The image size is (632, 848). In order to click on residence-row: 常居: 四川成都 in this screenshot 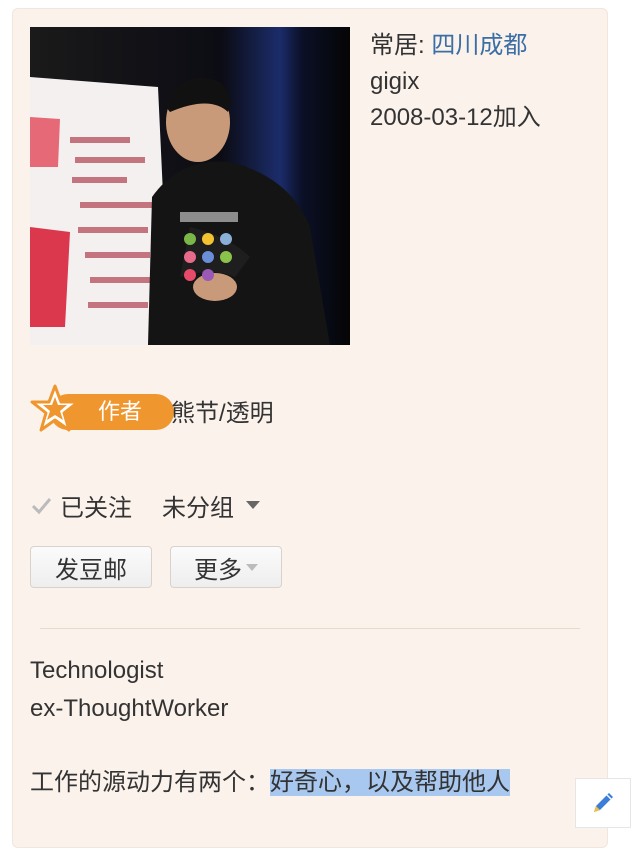, I will do `click(455, 46)`.